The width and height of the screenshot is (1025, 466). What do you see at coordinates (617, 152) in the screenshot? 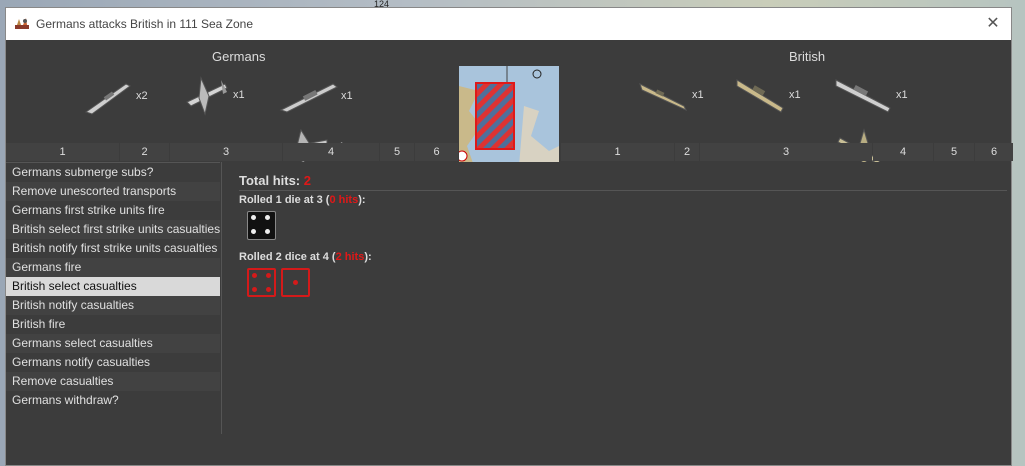
I see `defender-die-1: 1` at bounding box center [617, 152].